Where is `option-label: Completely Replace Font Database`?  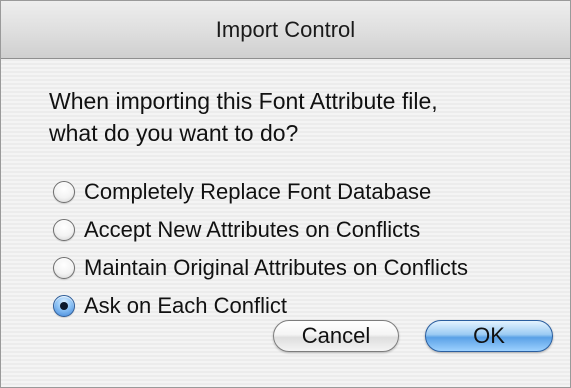 option-label: Completely Replace Font Database is located at coordinates (258, 191).